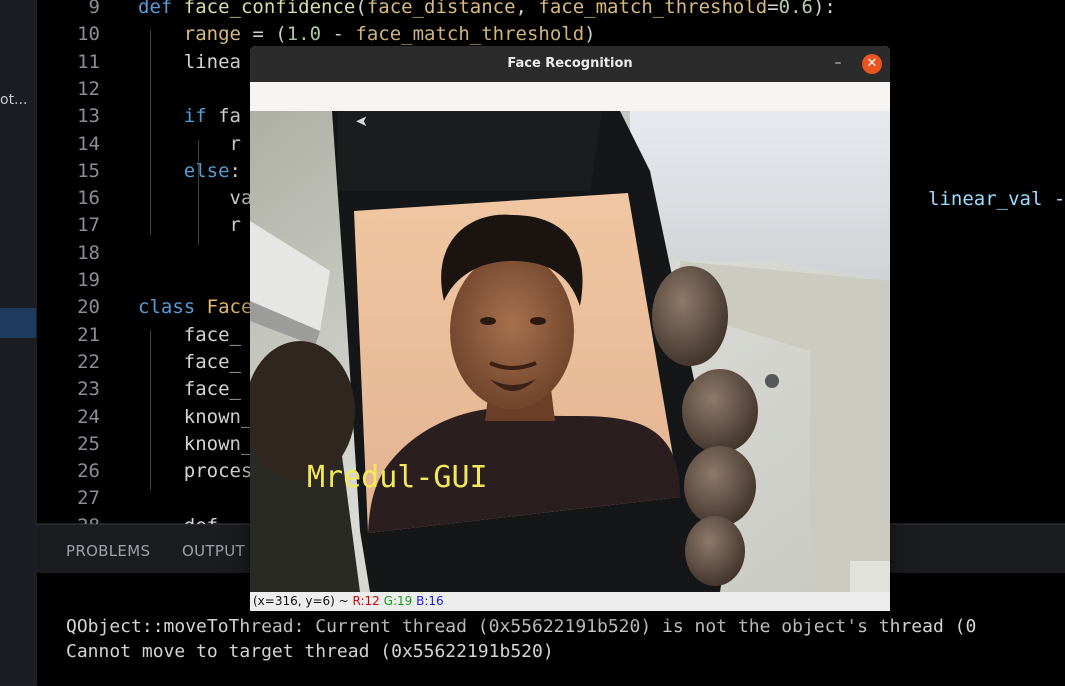 This screenshot has height=686, width=1065. Describe the element at coordinates (870, 576) in the screenshot. I see `box` at that location.